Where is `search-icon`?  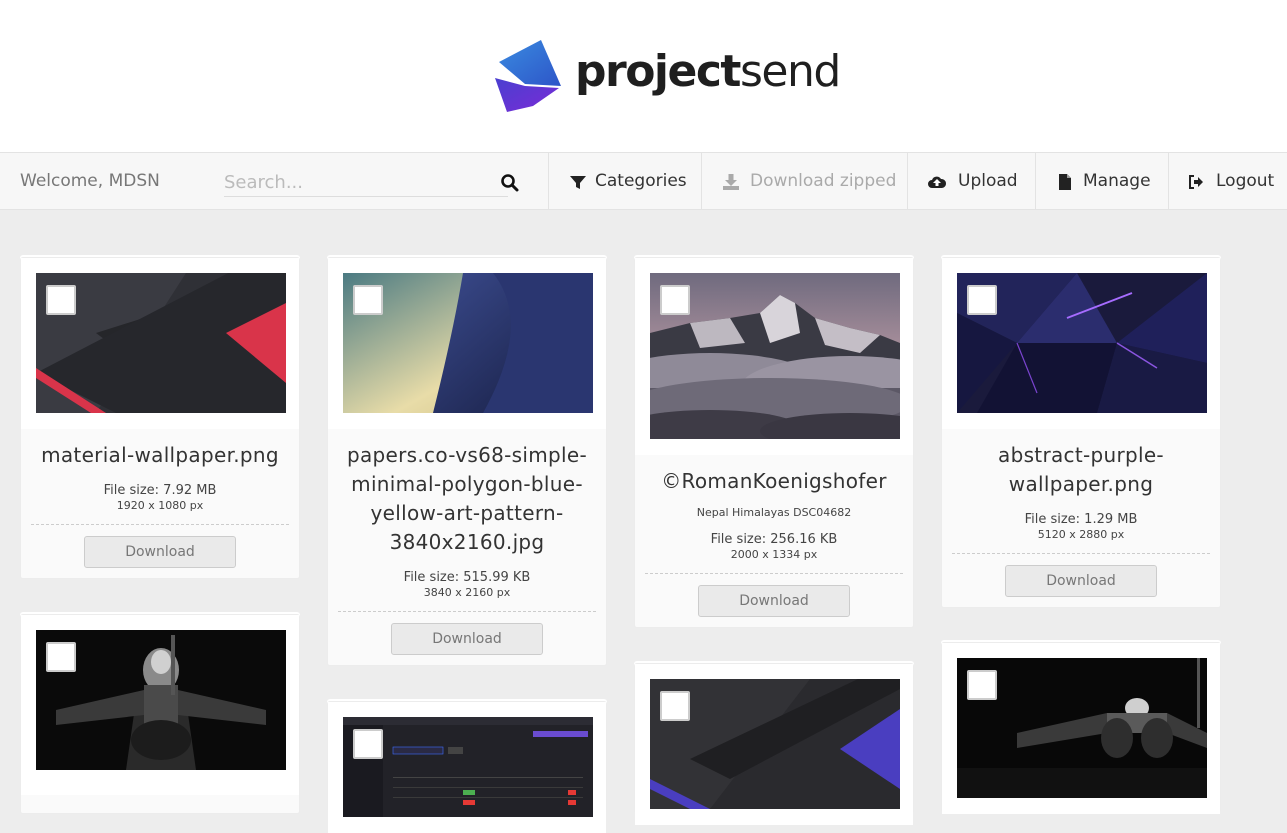
search-icon is located at coordinates (510, 183).